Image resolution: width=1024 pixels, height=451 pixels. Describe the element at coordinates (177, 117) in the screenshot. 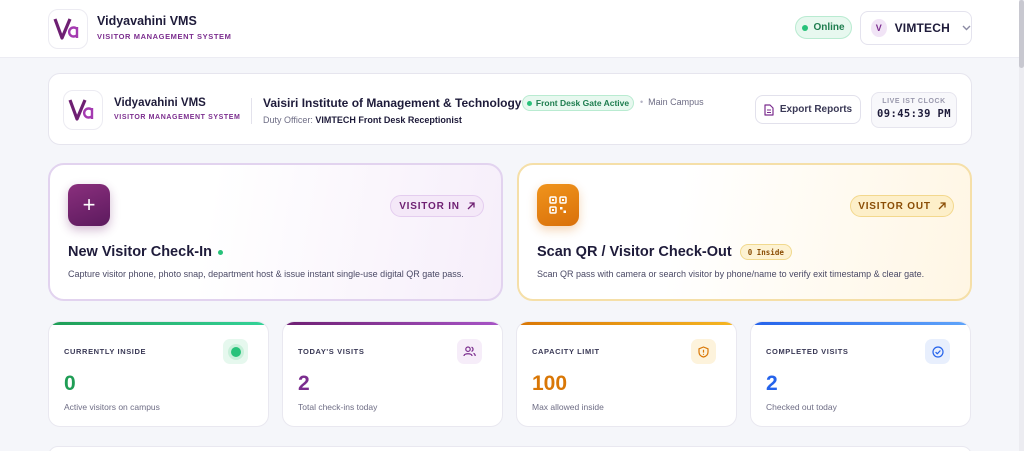

I see `info-brand-subtitle: VISITOR MANAGEMENT SYSTEM` at that location.